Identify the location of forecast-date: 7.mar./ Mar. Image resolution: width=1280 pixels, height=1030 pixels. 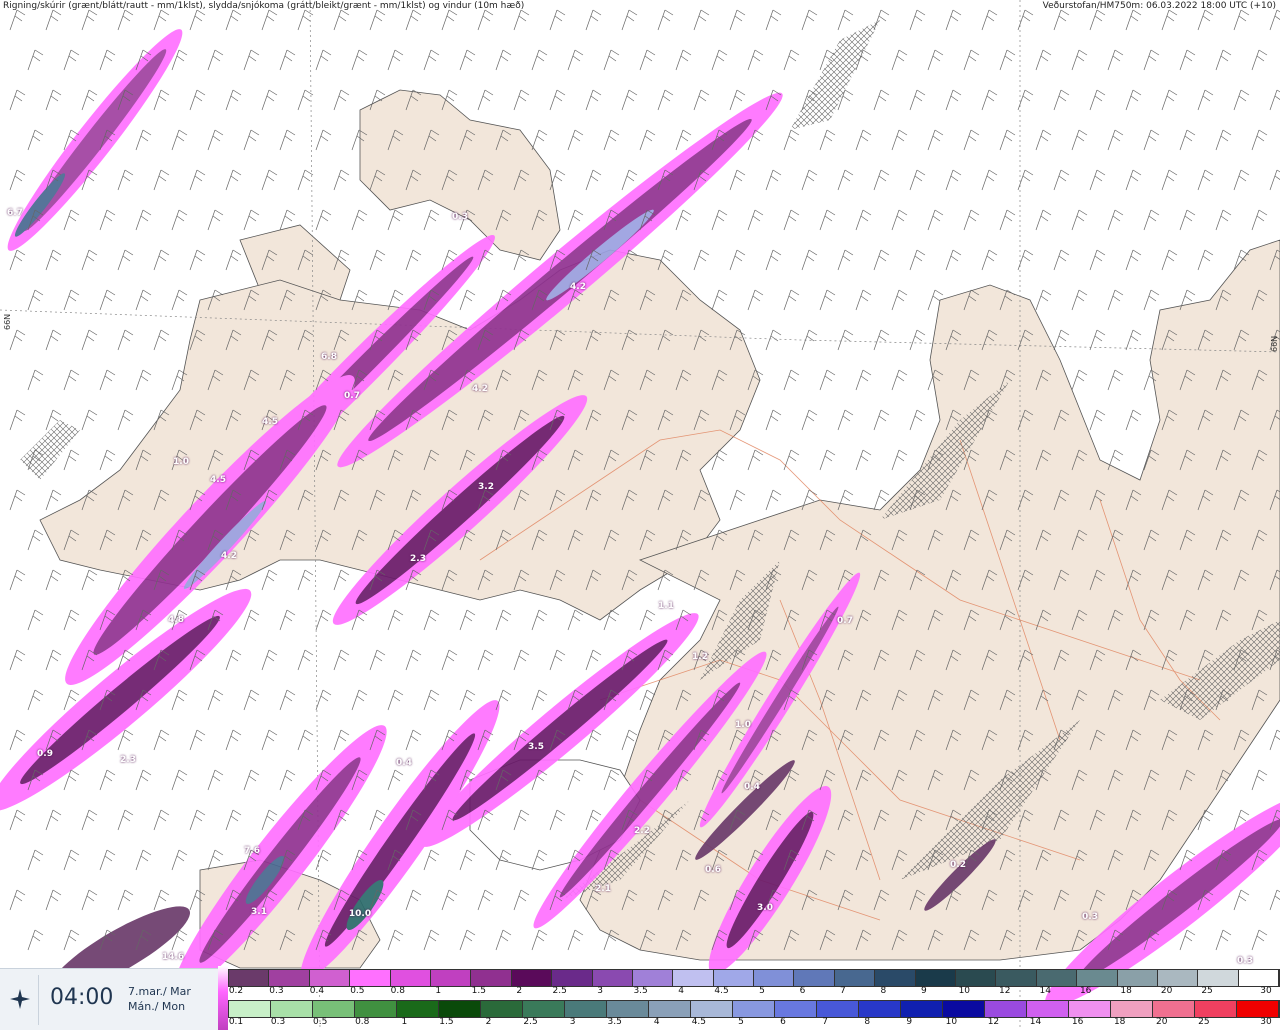
(159, 991).